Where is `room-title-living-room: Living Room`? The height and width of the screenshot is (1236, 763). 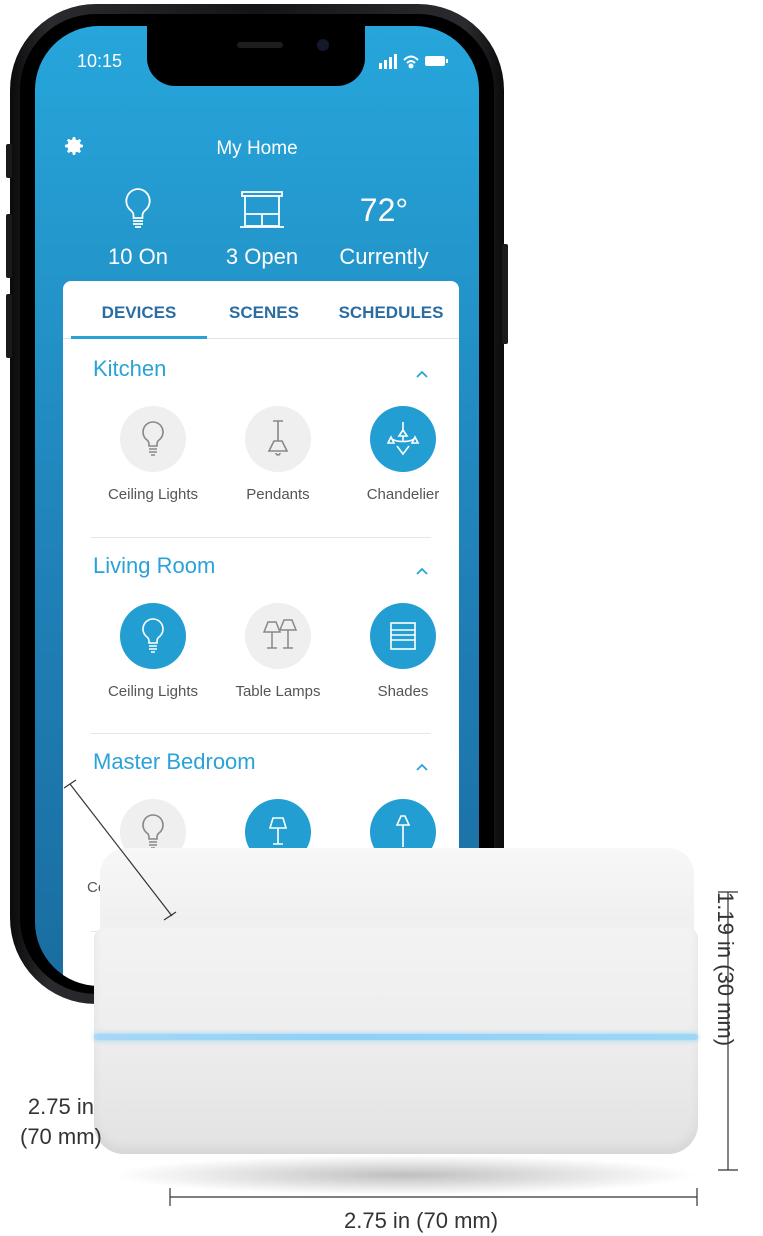 room-title-living-room: Living Room is located at coordinates (154, 565).